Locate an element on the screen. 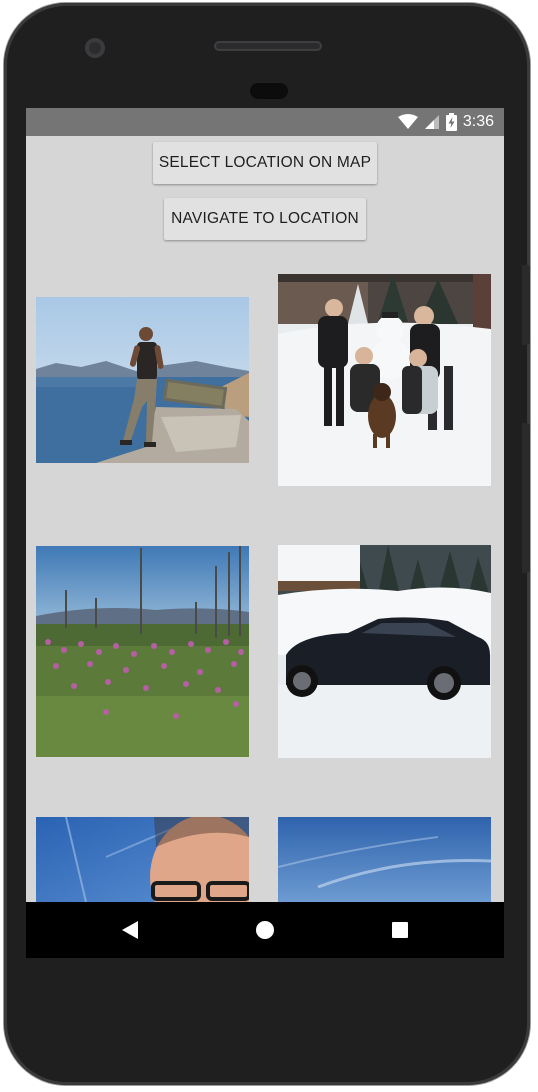 The height and width of the screenshot is (1092, 538). status-time: 3:36 is located at coordinates (478, 121).